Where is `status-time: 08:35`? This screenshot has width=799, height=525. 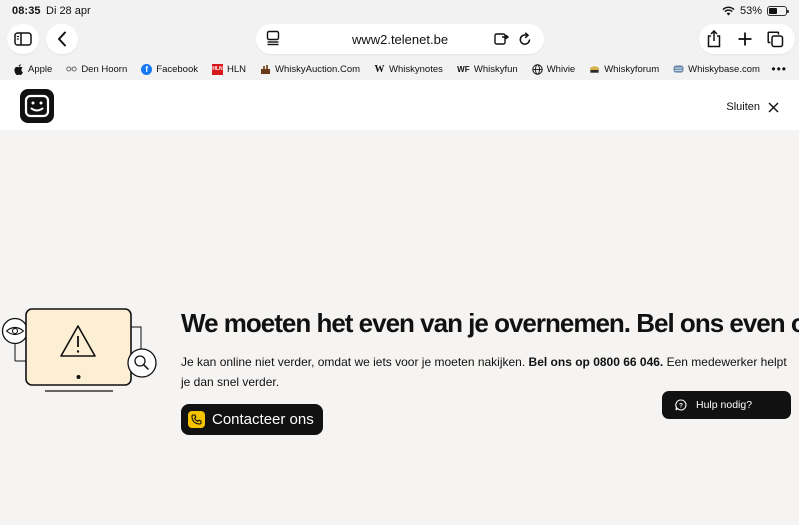
status-time: 08:35 is located at coordinates (26, 11).